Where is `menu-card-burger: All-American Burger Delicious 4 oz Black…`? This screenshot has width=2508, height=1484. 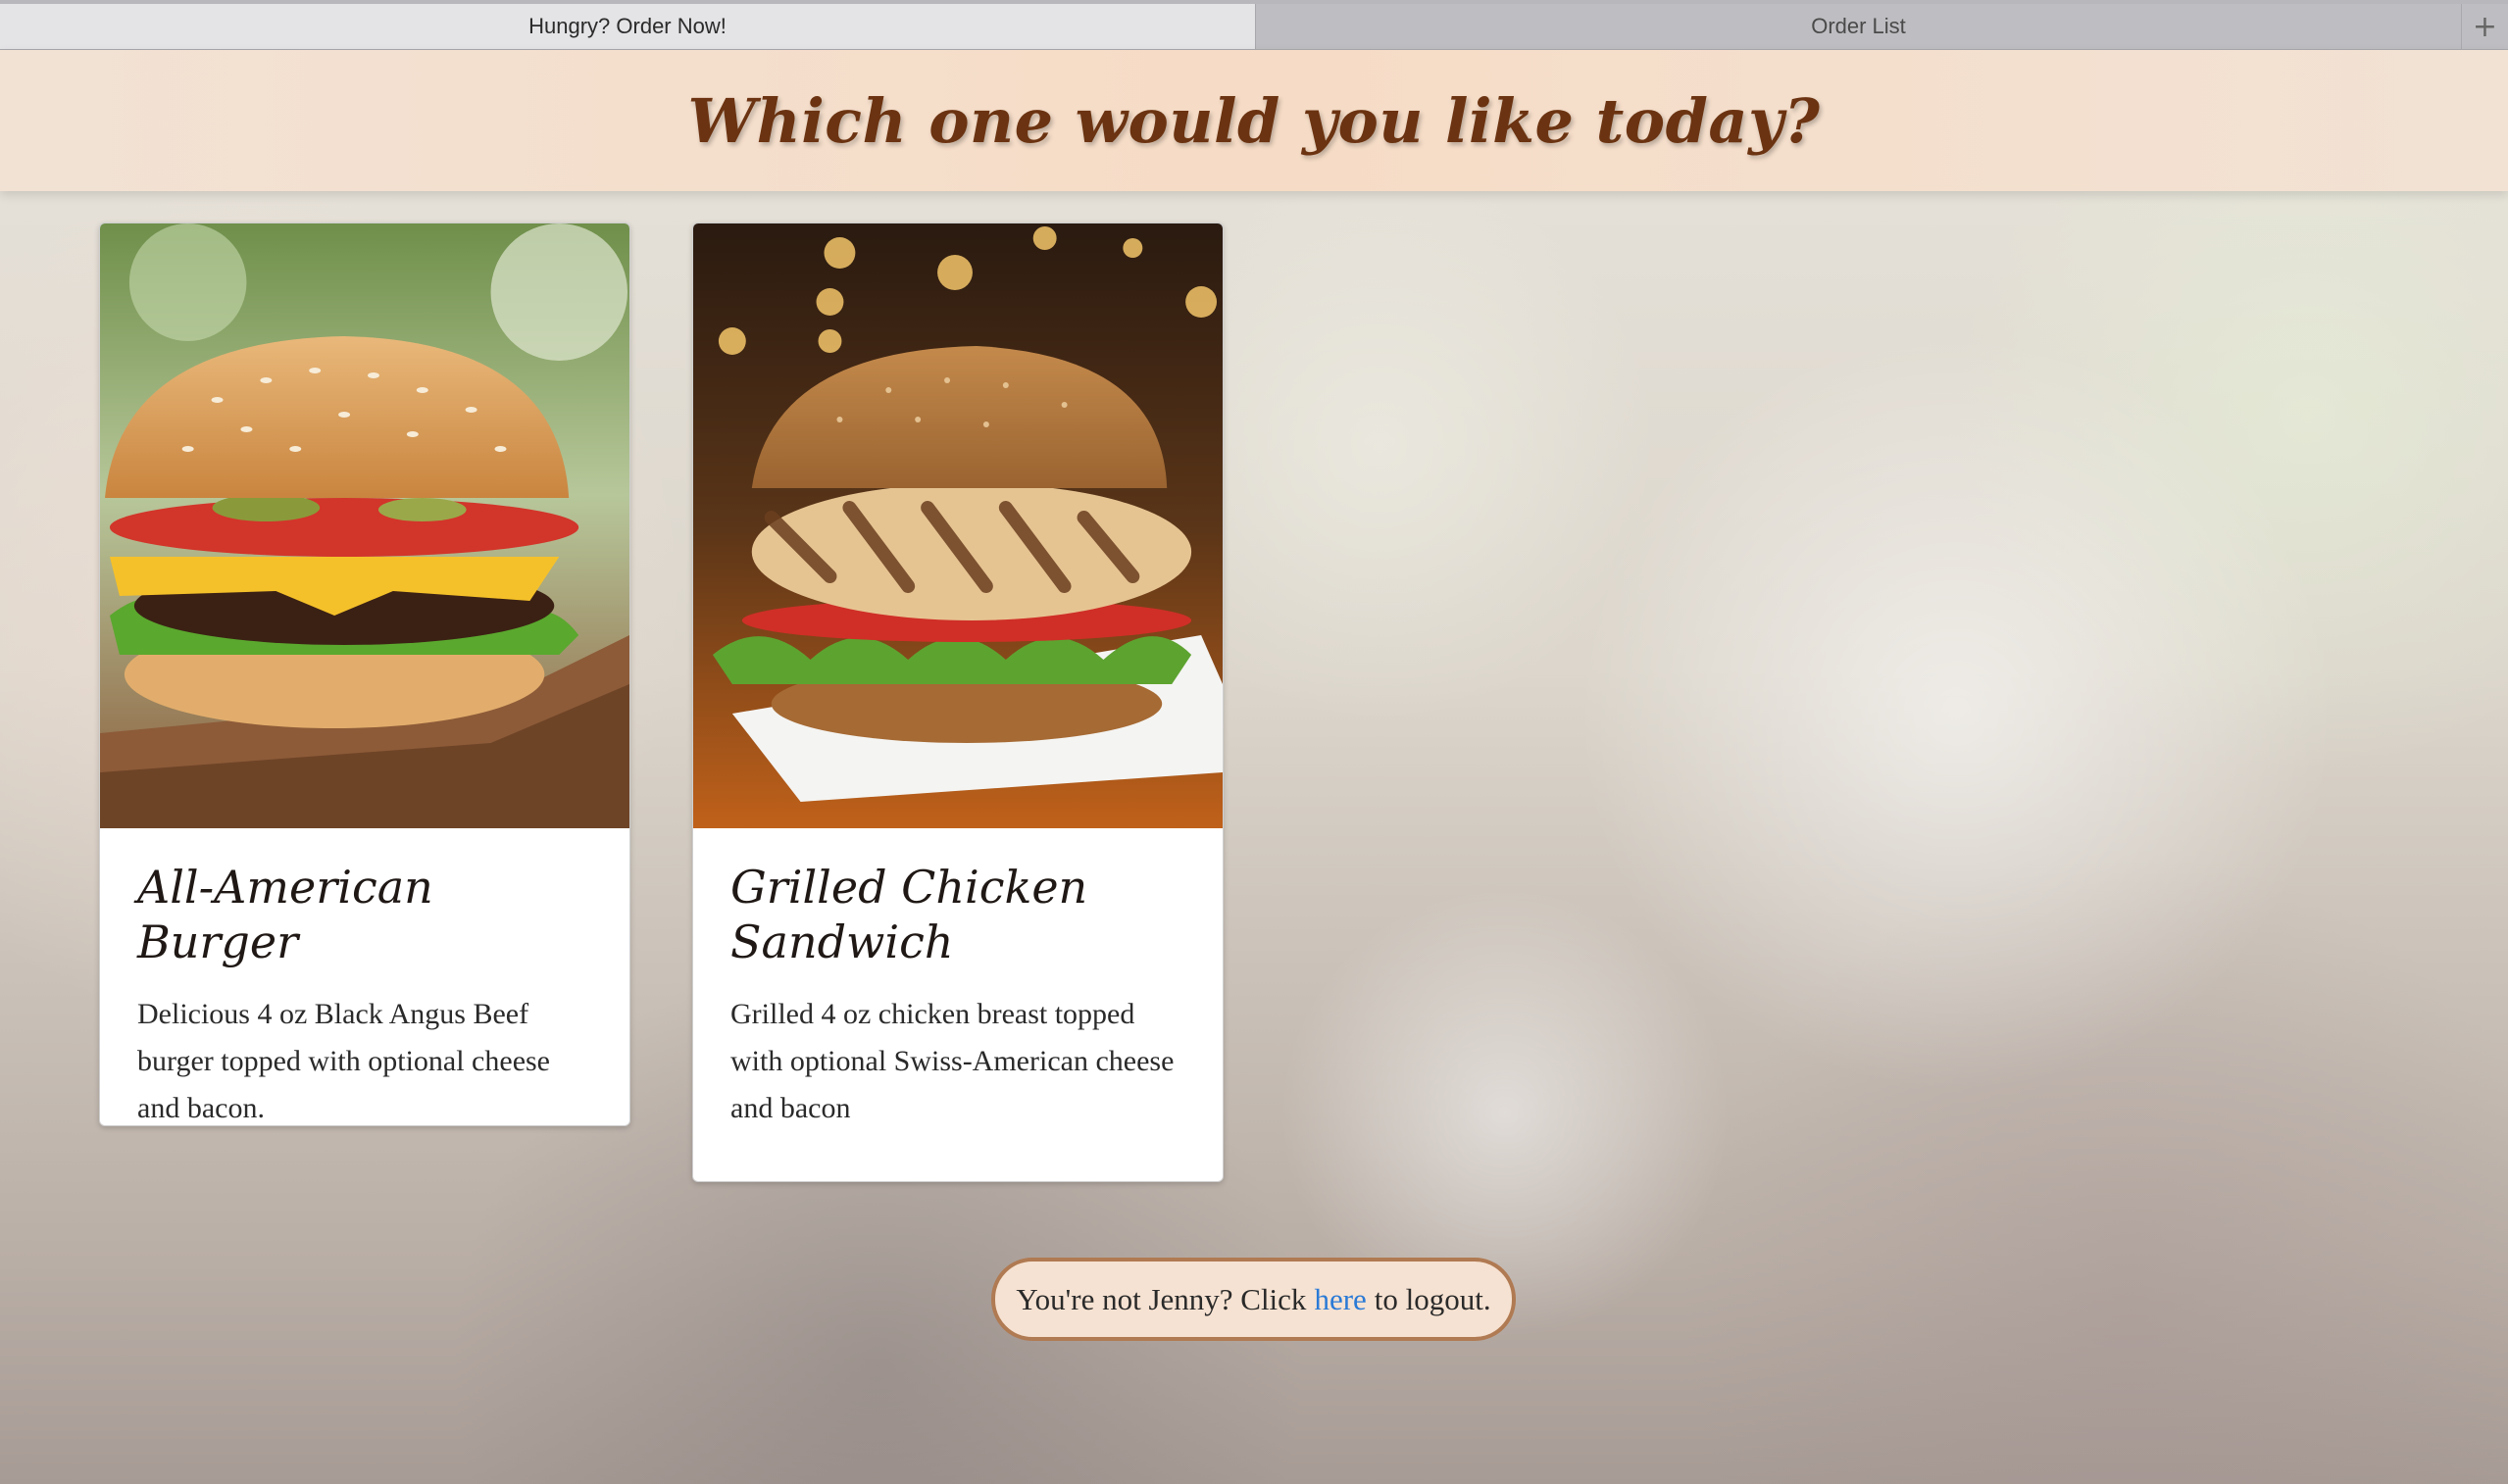 menu-card-burger: All-American Burger Delicious 4 oz Black… is located at coordinates (364, 675).